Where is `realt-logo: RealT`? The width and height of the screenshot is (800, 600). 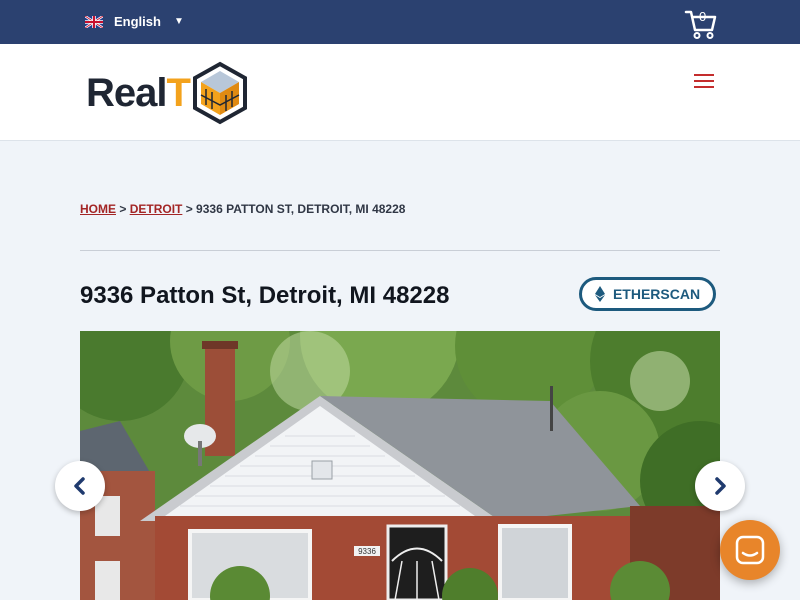 realt-logo: RealT is located at coordinates (167, 93).